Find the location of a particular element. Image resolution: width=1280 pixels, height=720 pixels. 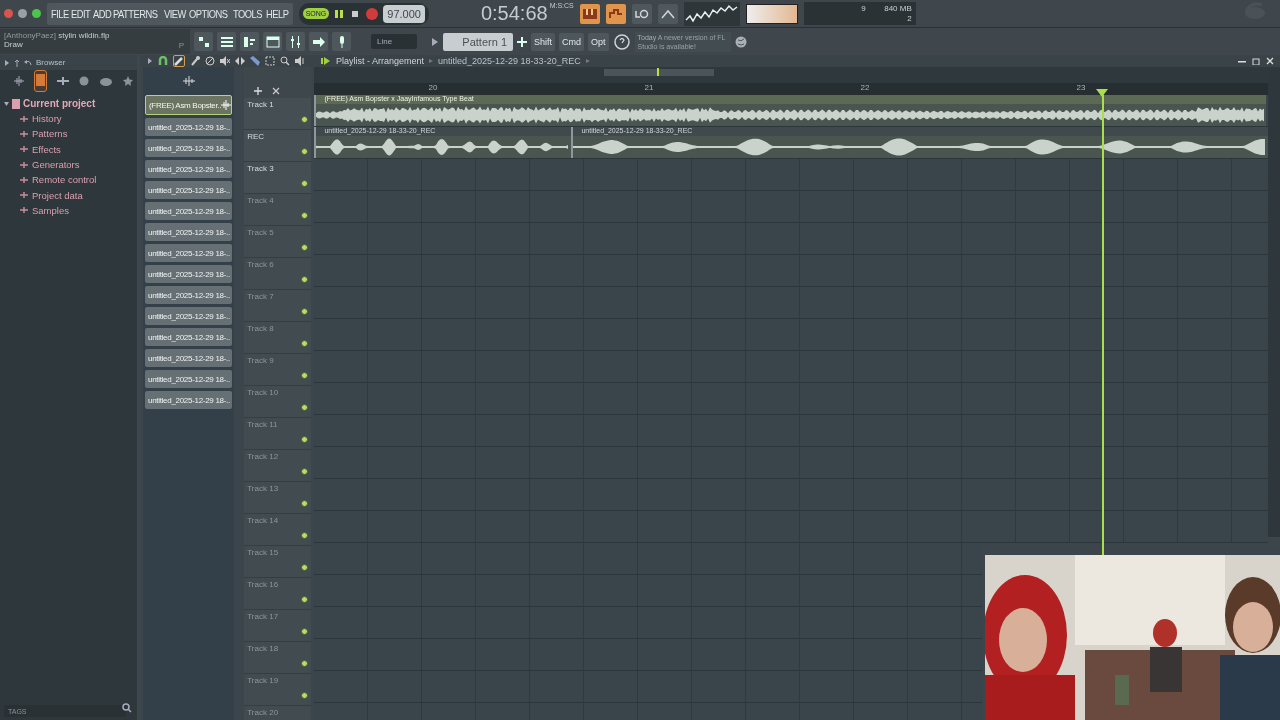

memory-reading: 840 MB is located at coordinates (897, 8).